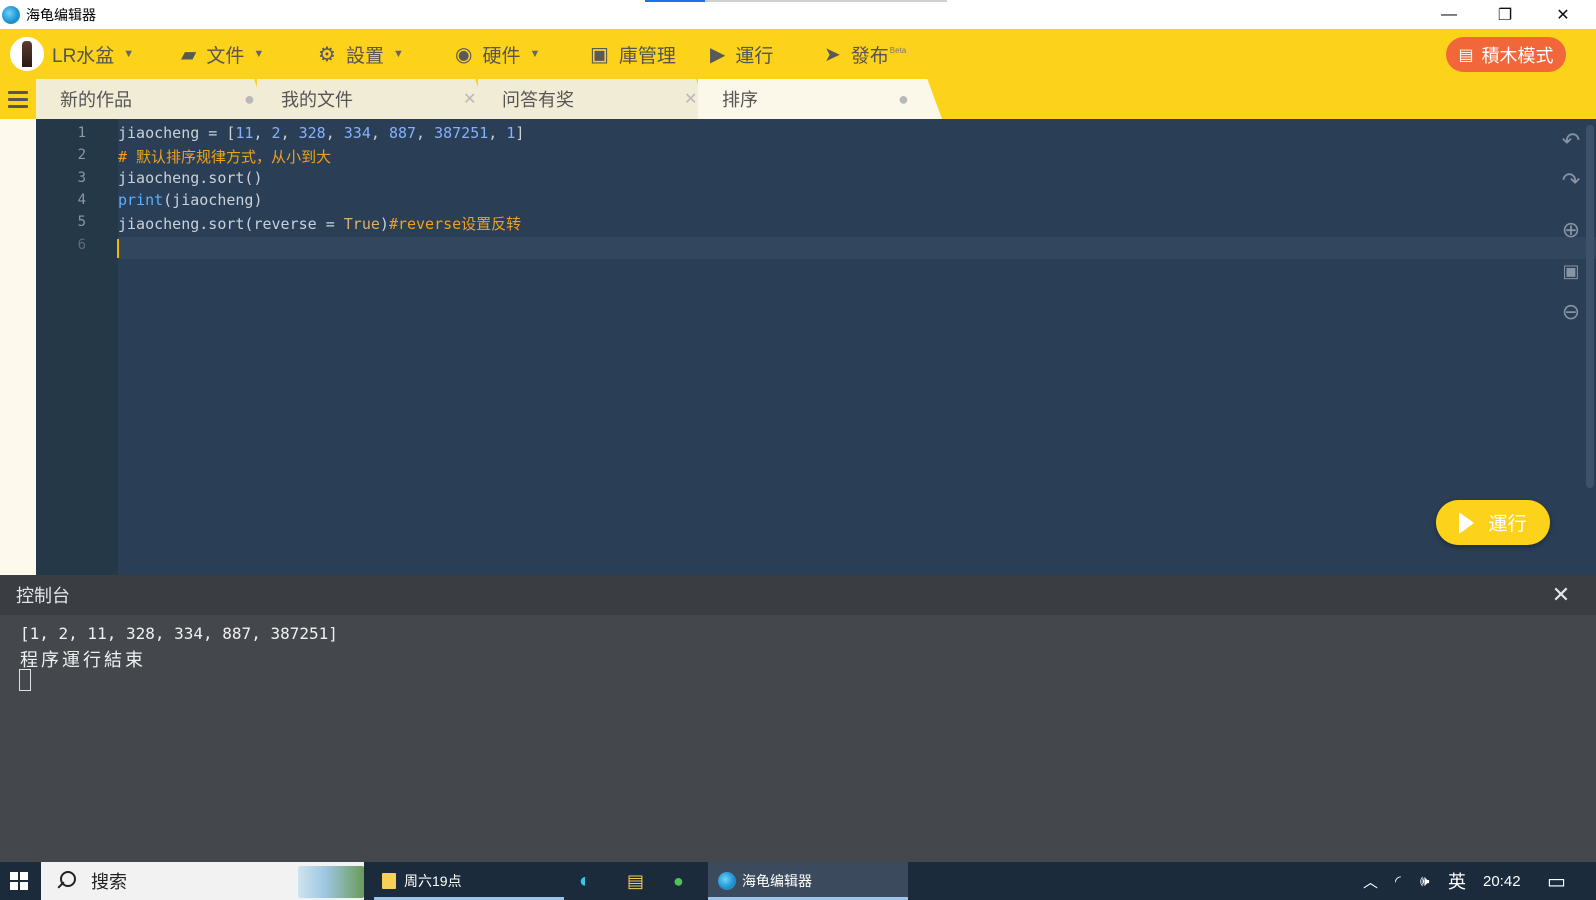 Image resolution: width=1596 pixels, height=900 pixels. What do you see at coordinates (1571, 230) in the screenshot?
I see `zoom-in-icon: ⊕` at bounding box center [1571, 230].